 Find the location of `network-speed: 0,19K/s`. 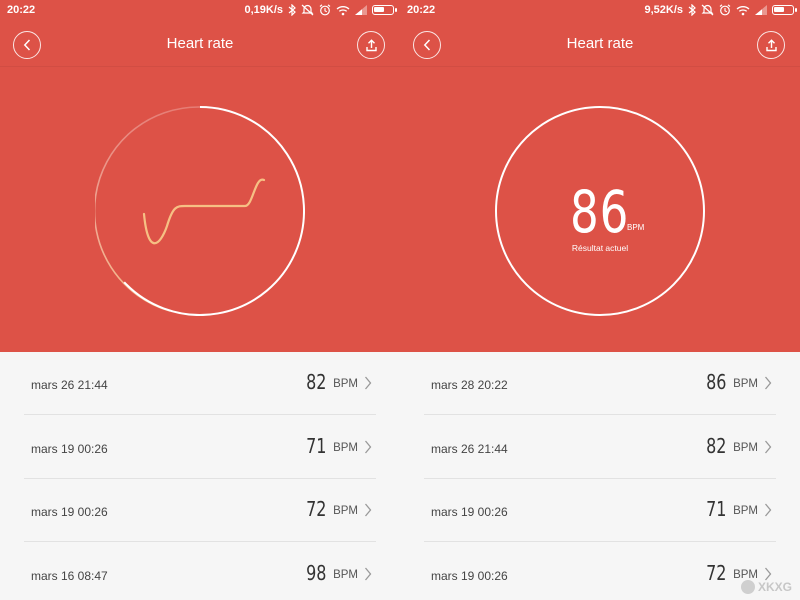

network-speed: 0,19K/s is located at coordinates (263, 10).